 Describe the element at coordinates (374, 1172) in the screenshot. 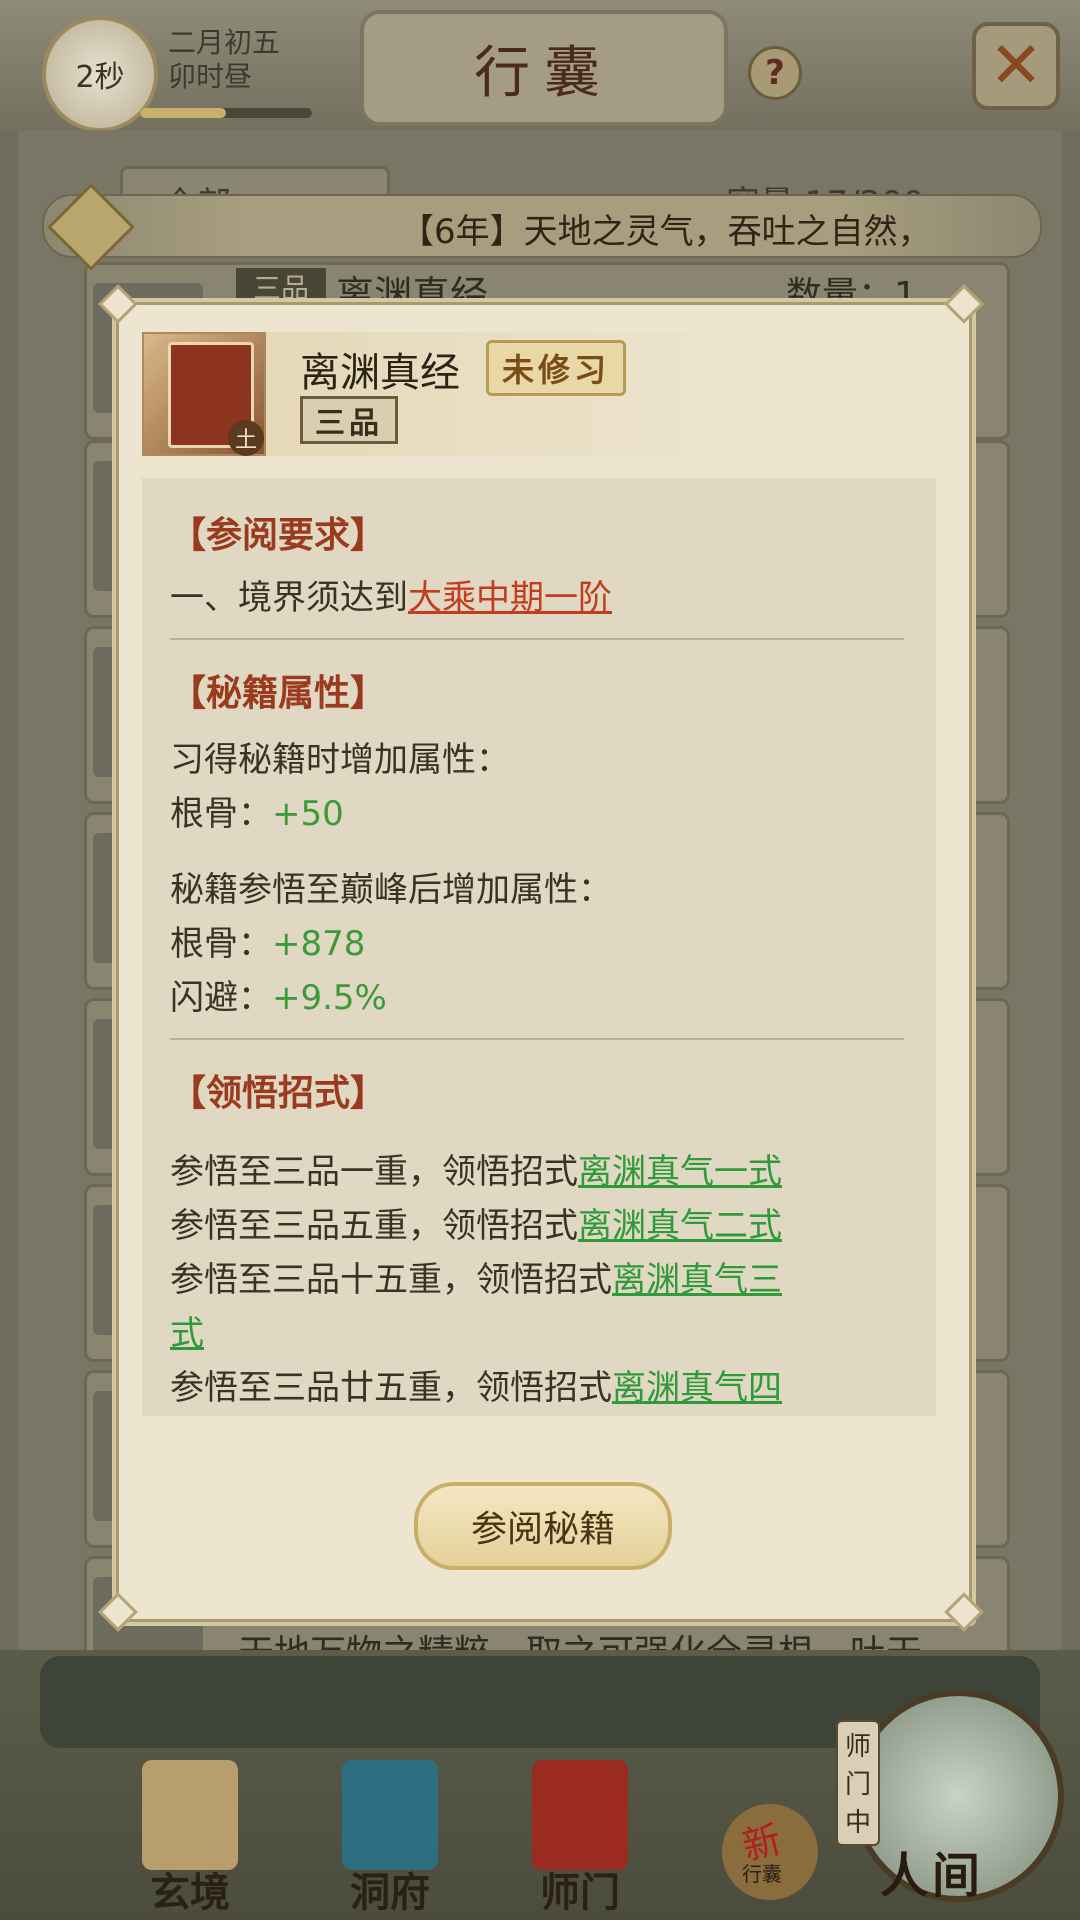

I see `move-text: 参悟至三品一重，领悟招式` at that location.